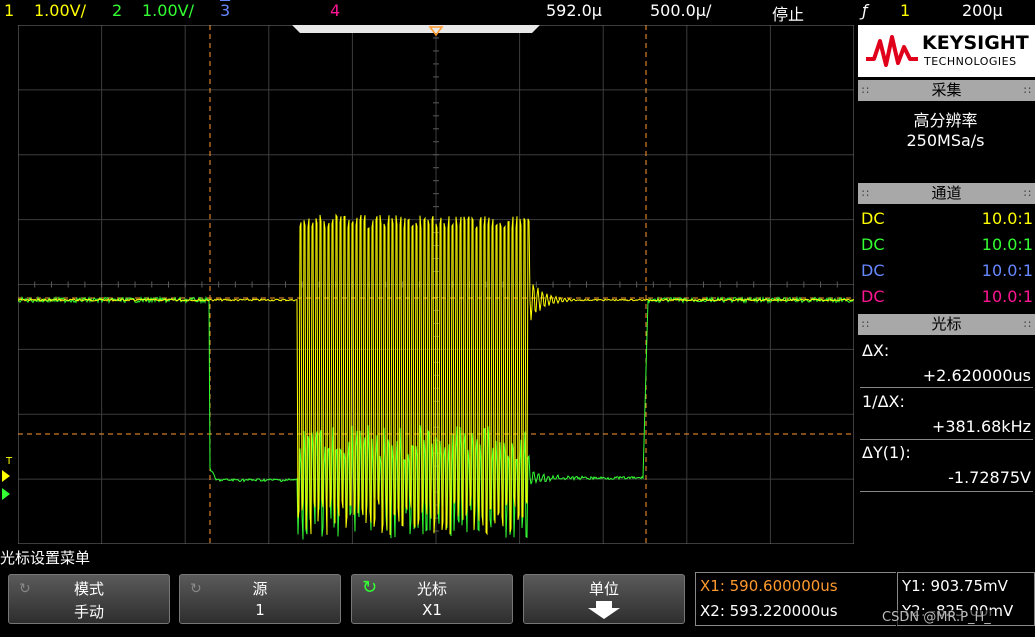  Describe the element at coordinates (873, 296) in the screenshot. I see `ch4-coupling: DC` at that location.